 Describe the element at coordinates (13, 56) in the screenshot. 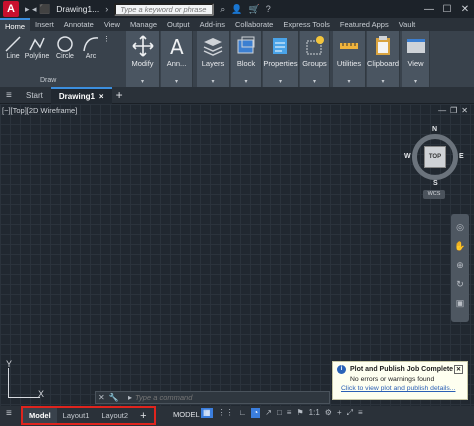

I see `line-label: Line` at that location.